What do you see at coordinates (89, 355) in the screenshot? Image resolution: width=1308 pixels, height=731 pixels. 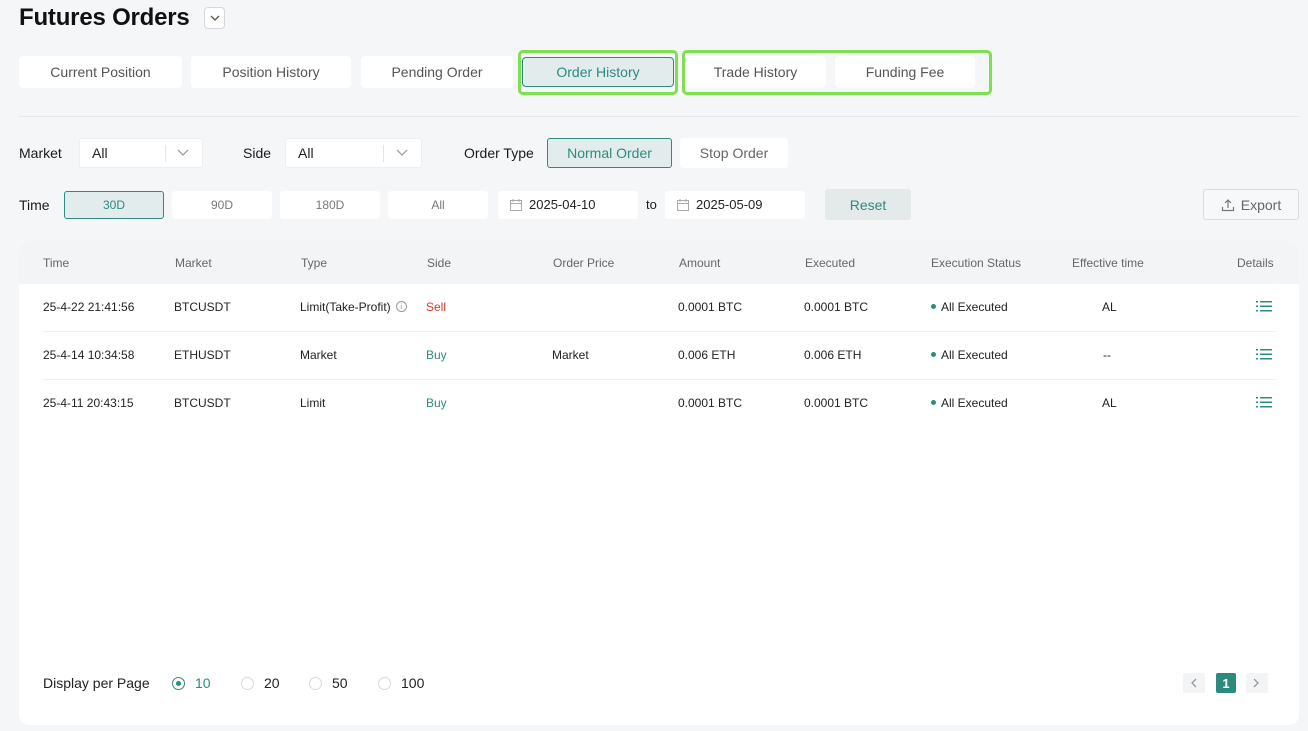 I see `cell-time: 25-4-14 10:34:58` at bounding box center [89, 355].